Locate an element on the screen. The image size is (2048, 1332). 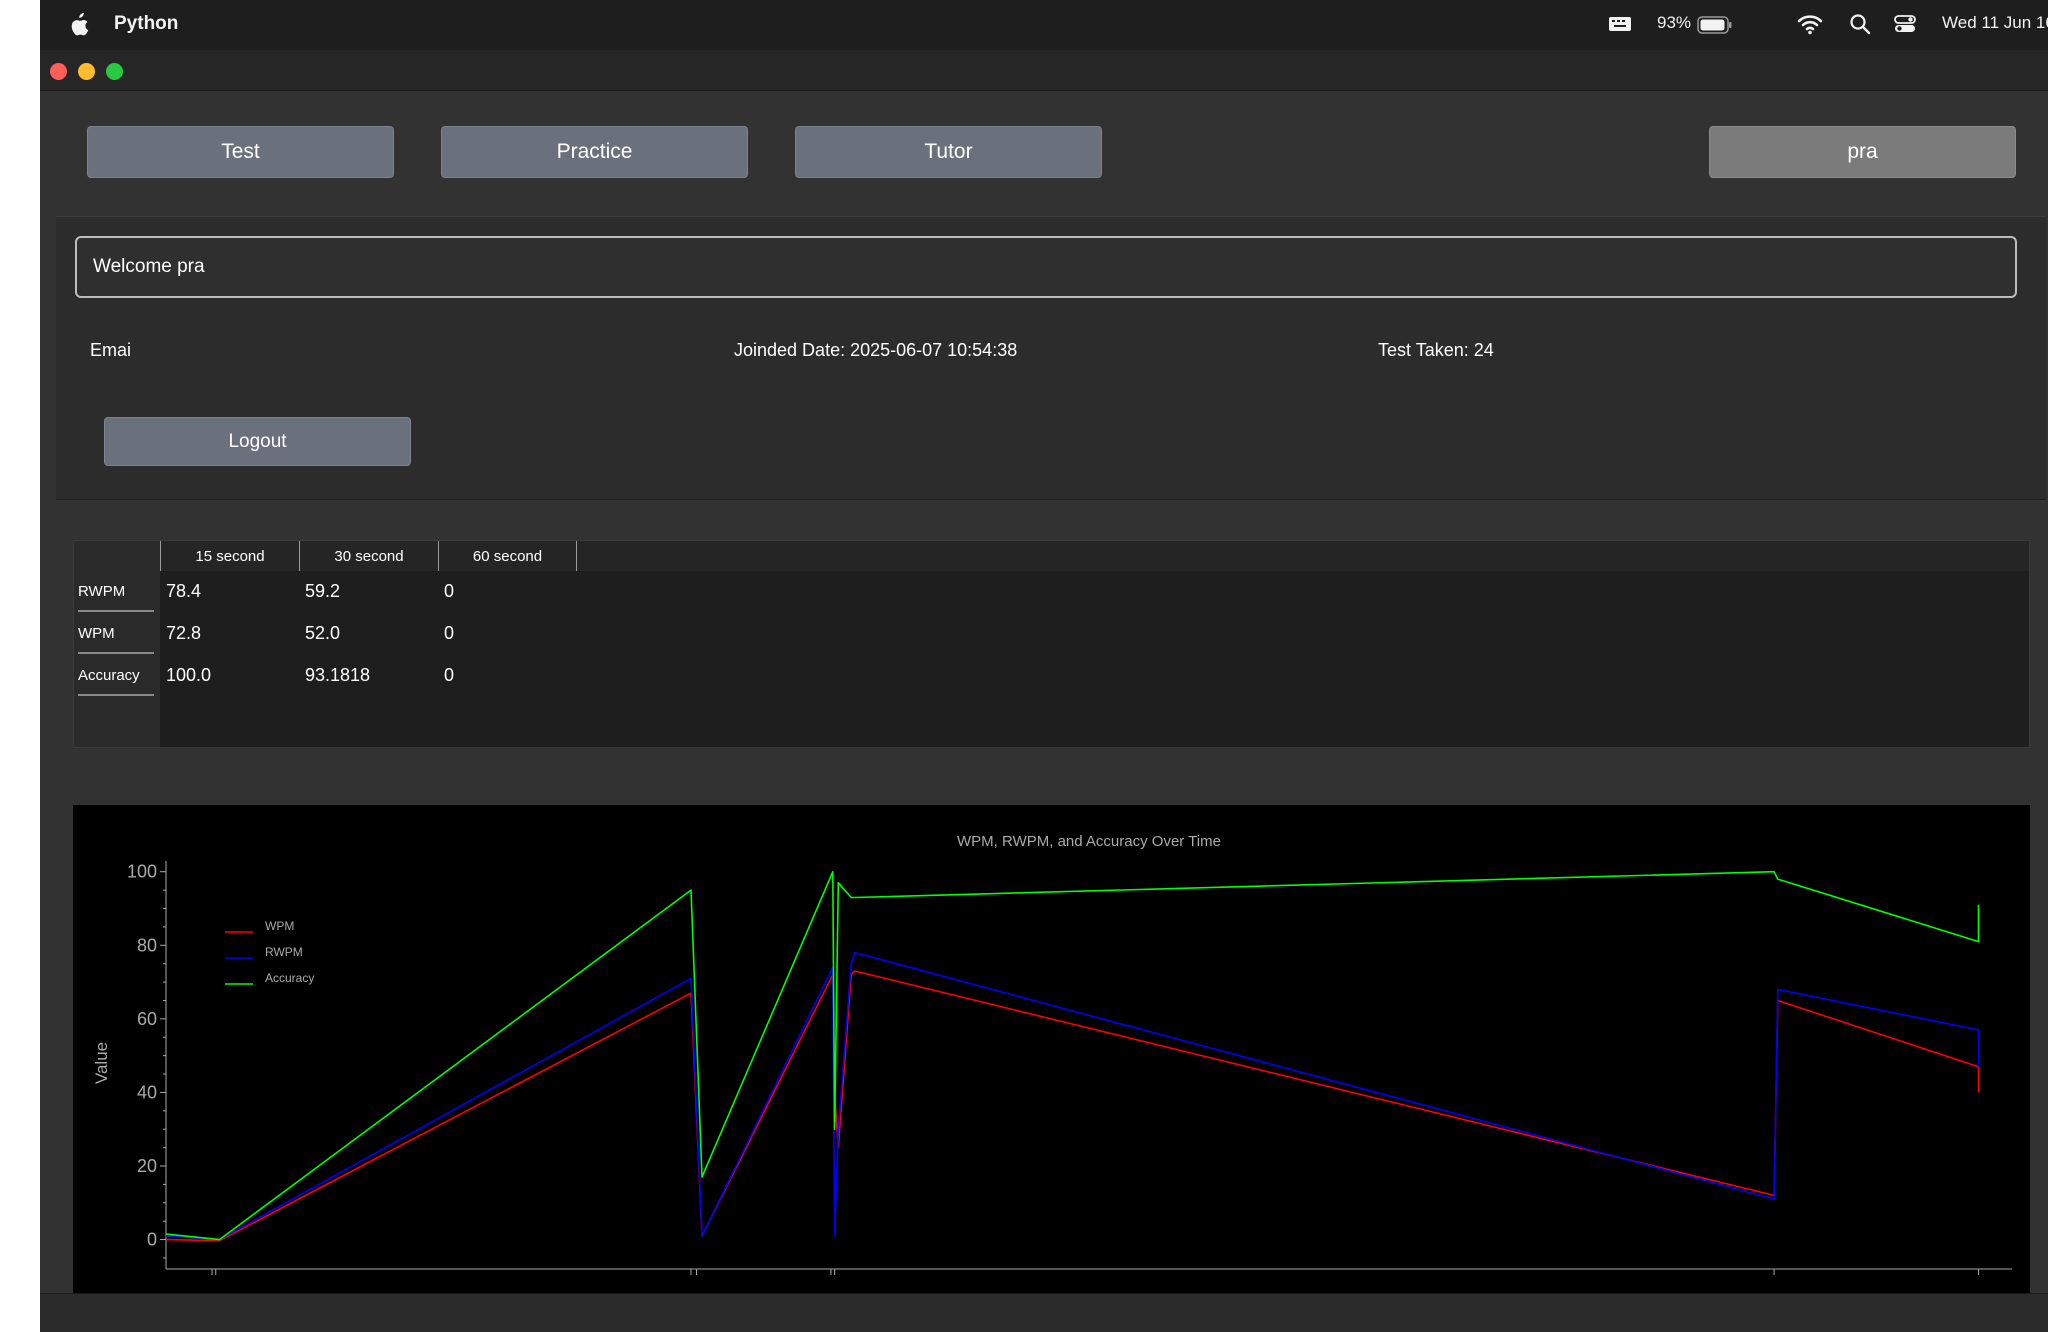
y-axis-label: Value is located at coordinates (101, 1063).